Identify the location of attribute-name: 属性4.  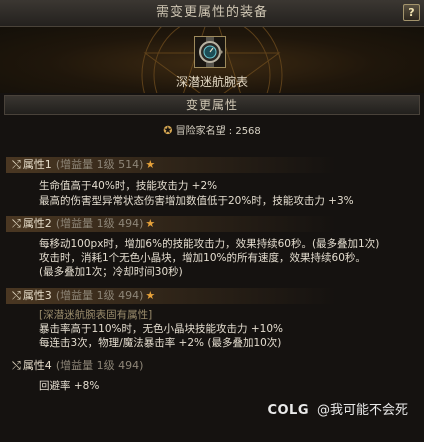
(37, 365).